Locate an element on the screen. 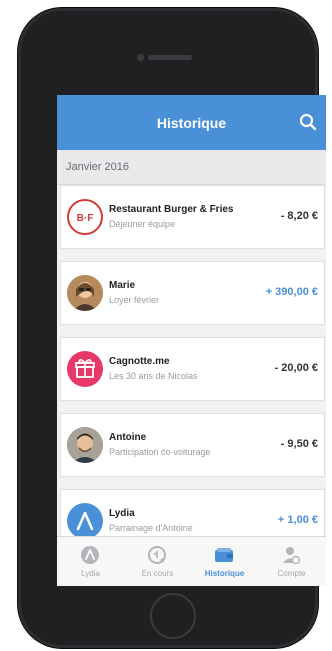 The image size is (332, 651). chat-icon is located at coordinates (157, 555).